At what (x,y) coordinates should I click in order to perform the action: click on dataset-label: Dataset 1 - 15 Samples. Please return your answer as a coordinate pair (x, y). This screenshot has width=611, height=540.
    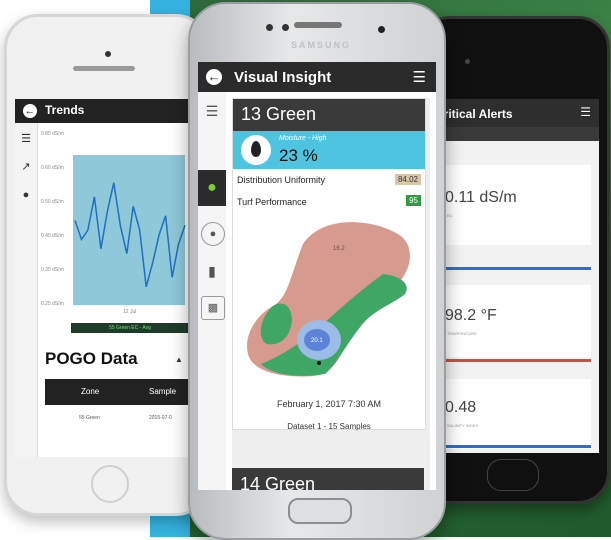
    Looking at the image, I should click on (329, 426).